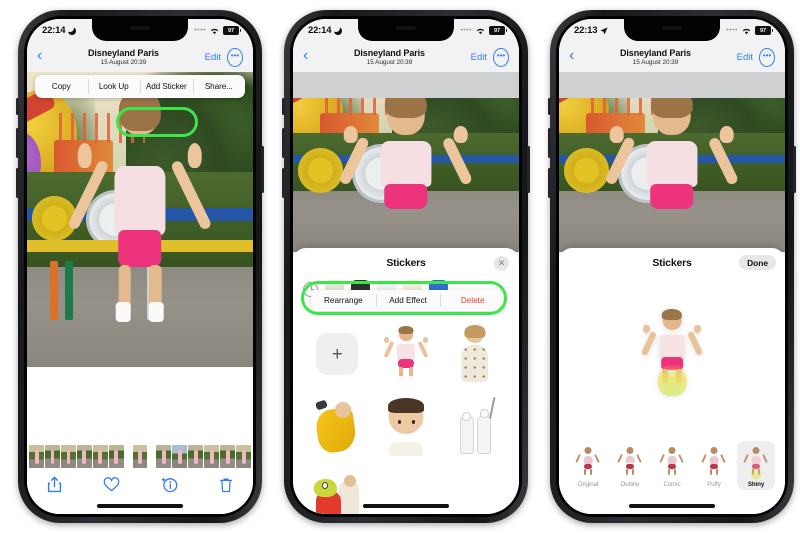  I want to click on page-subtitle: 15 August 20:39, so click(655, 62).